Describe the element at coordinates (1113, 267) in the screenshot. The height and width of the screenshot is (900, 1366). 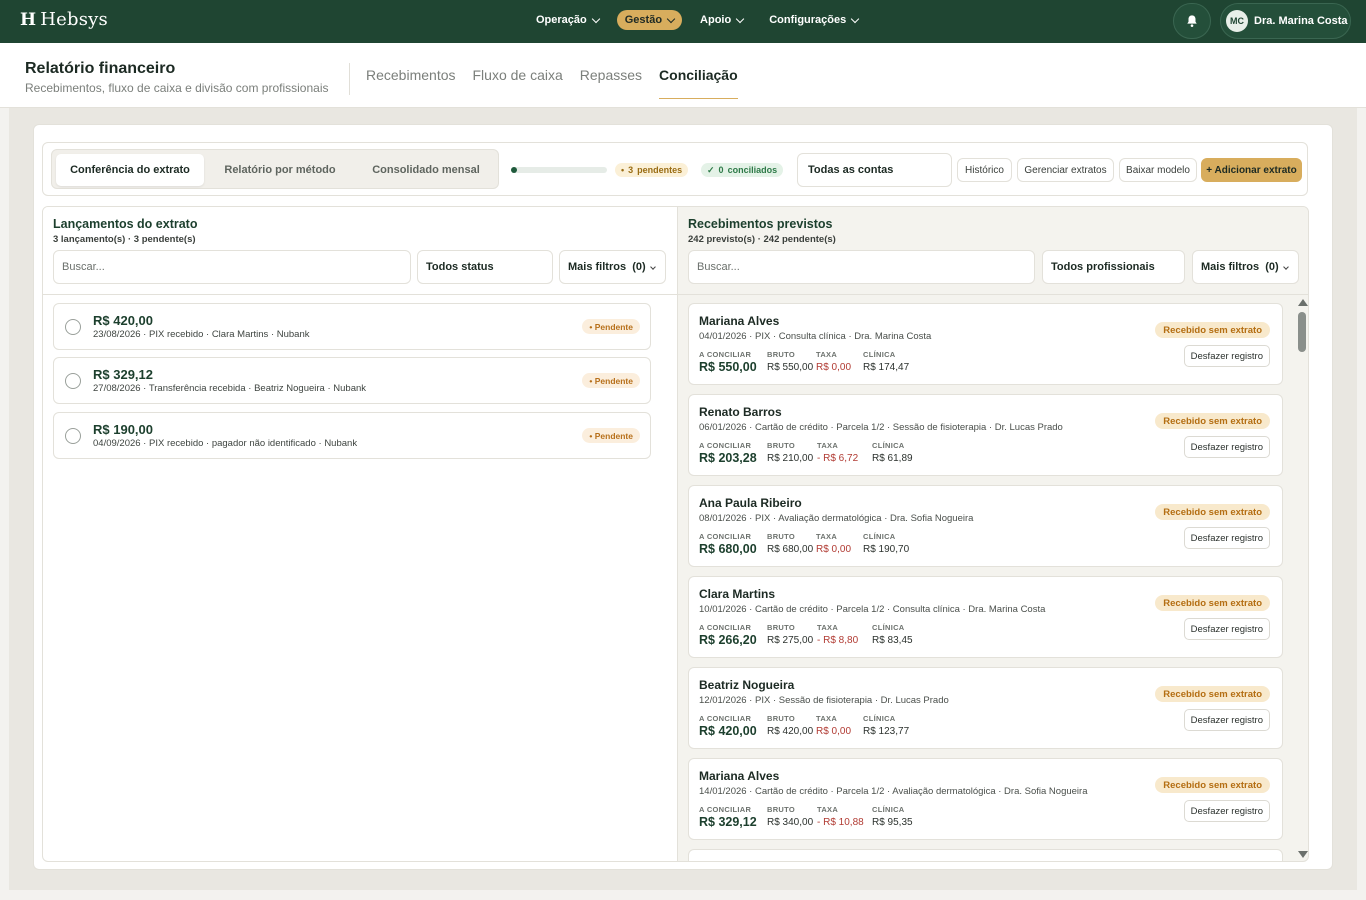
I see `professional-select: Todos profissionais` at that location.